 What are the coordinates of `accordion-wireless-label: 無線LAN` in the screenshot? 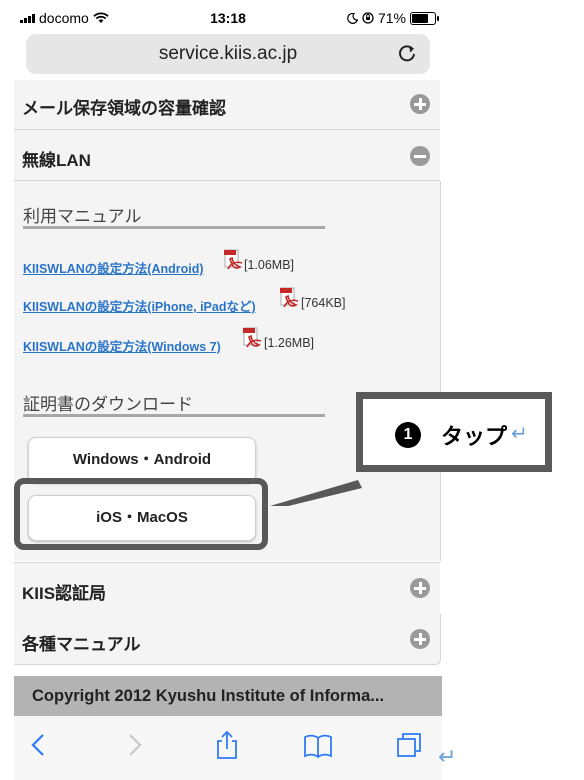 It's located at (56, 160).